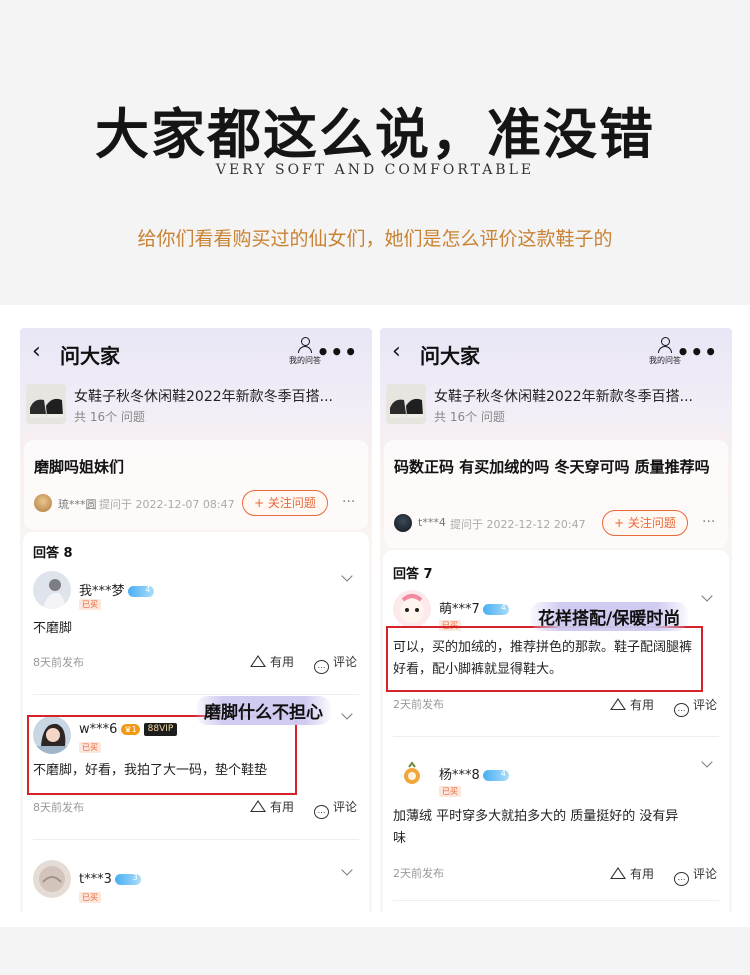  Describe the element at coordinates (263, 710) in the screenshot. I see `callout-label-left: 磨脚什么不担心` at that location.